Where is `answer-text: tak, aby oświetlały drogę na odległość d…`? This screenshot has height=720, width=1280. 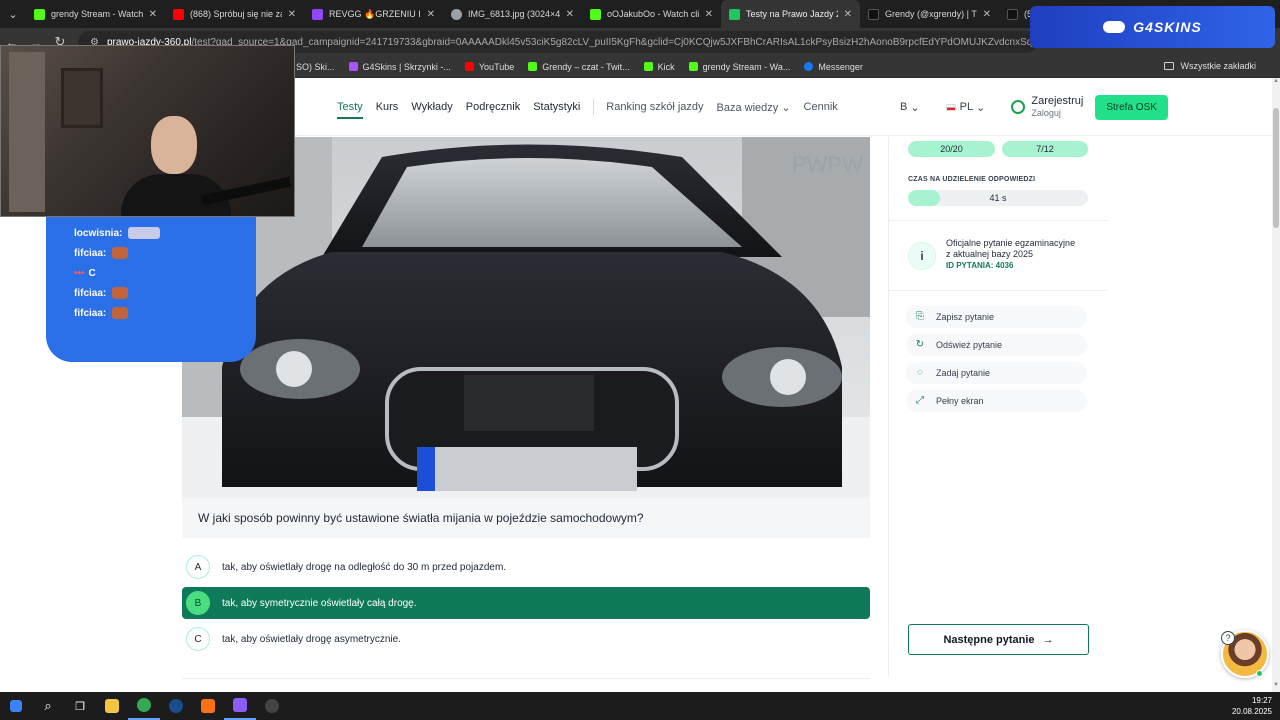
answer-text: tak, aby oświetlały drogę na odległość d… is located at coordinates (364, 567).